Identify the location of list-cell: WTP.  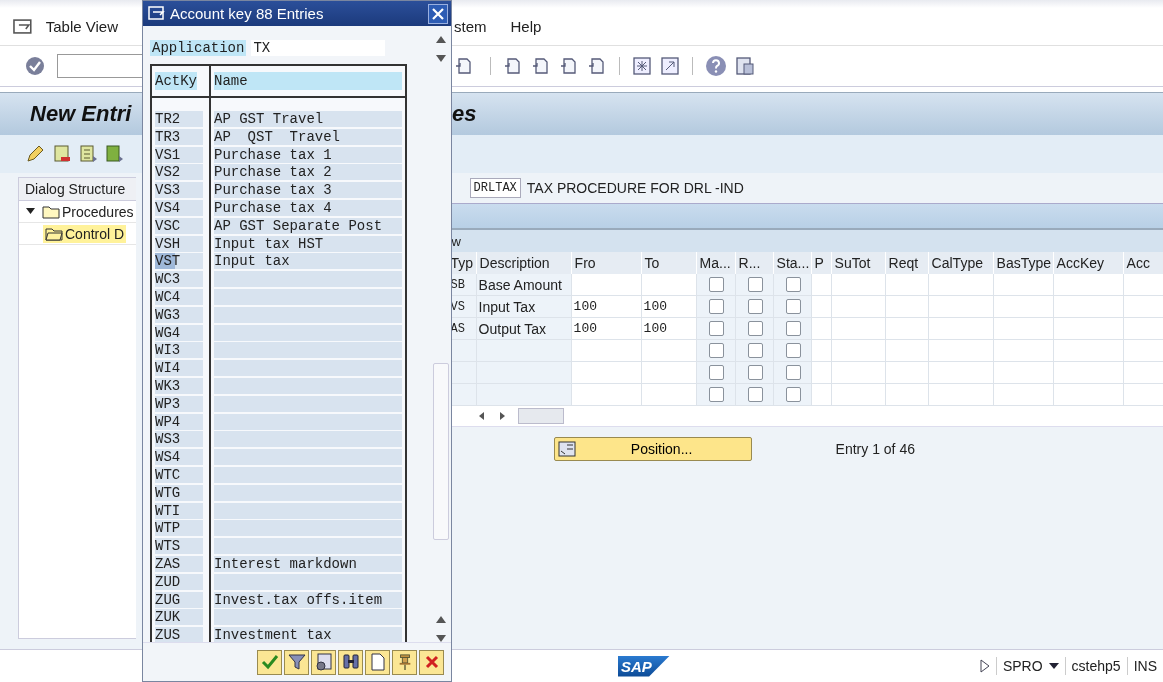
(179, 529).